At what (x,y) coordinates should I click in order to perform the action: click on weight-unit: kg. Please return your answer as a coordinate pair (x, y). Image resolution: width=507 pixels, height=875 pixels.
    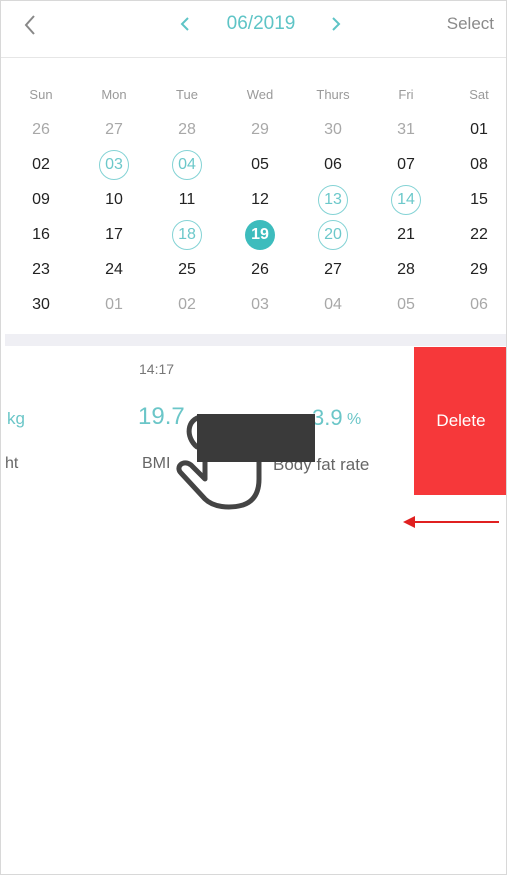
    Looking at the image, I should click on (16, 418).